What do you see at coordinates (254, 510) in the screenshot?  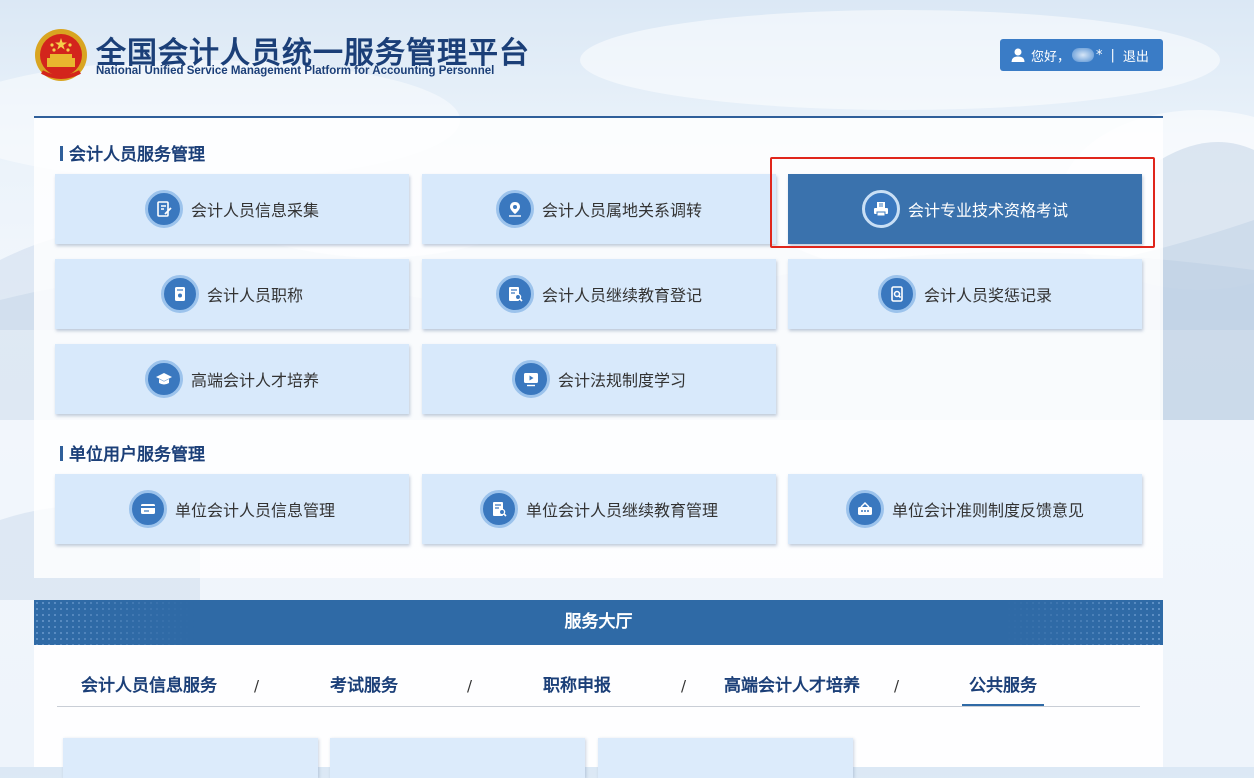 I see `tile-label: 单位会计人员信息管理` at bounding box center [254, 510].